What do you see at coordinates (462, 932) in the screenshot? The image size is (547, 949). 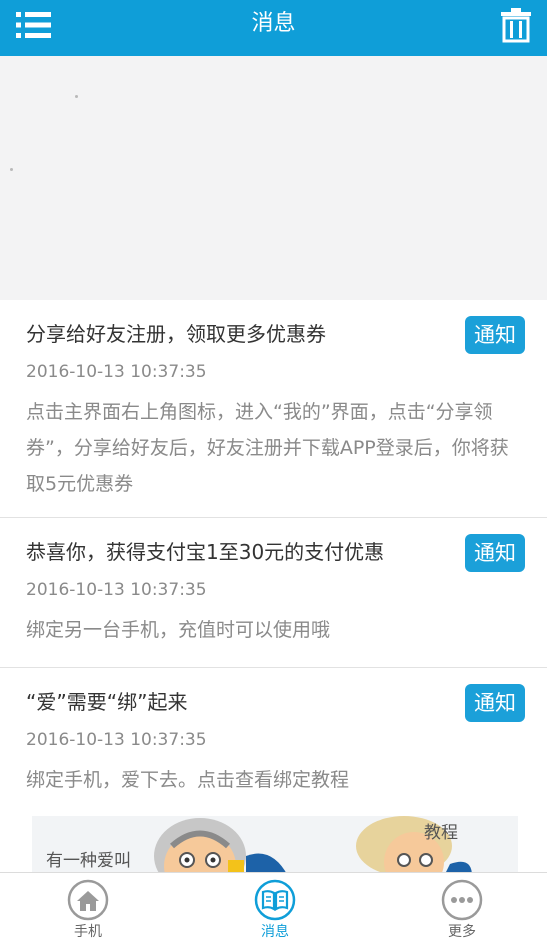 I see `nav-label: 更多` at bounding box center [462, 932].